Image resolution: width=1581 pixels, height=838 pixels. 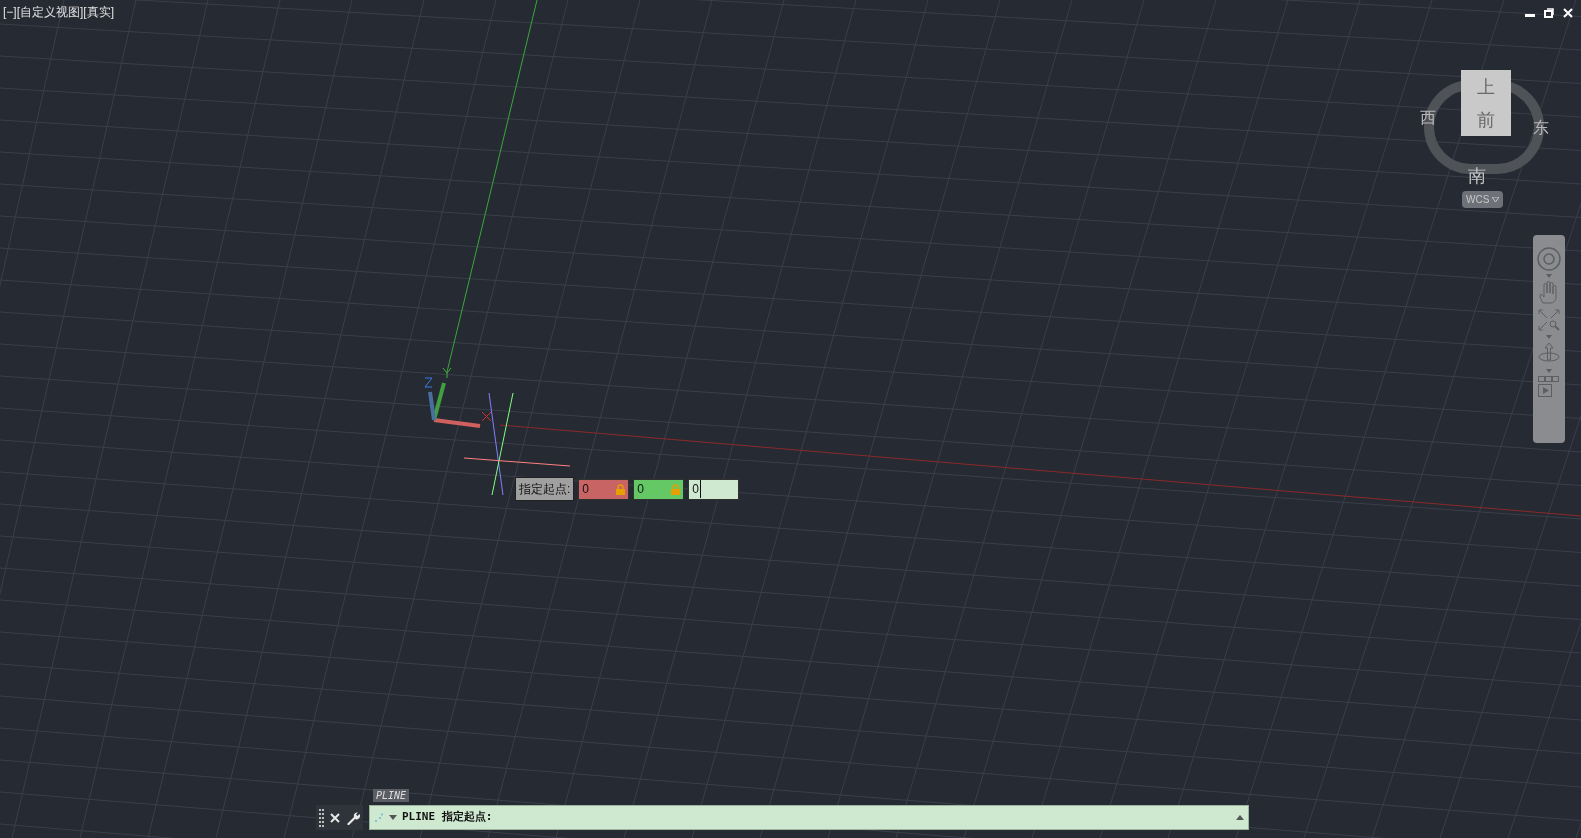 What do you see at coordinates (1486, 120) in the screenshot?
I see `cube-front-label: 前` at bounding box center [1486, 120].